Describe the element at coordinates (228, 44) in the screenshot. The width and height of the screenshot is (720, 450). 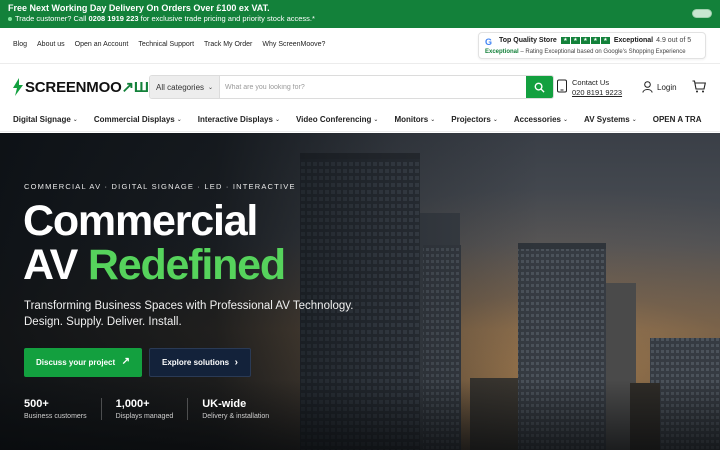
I see `util-link-track-order: Track My Order` at that location.